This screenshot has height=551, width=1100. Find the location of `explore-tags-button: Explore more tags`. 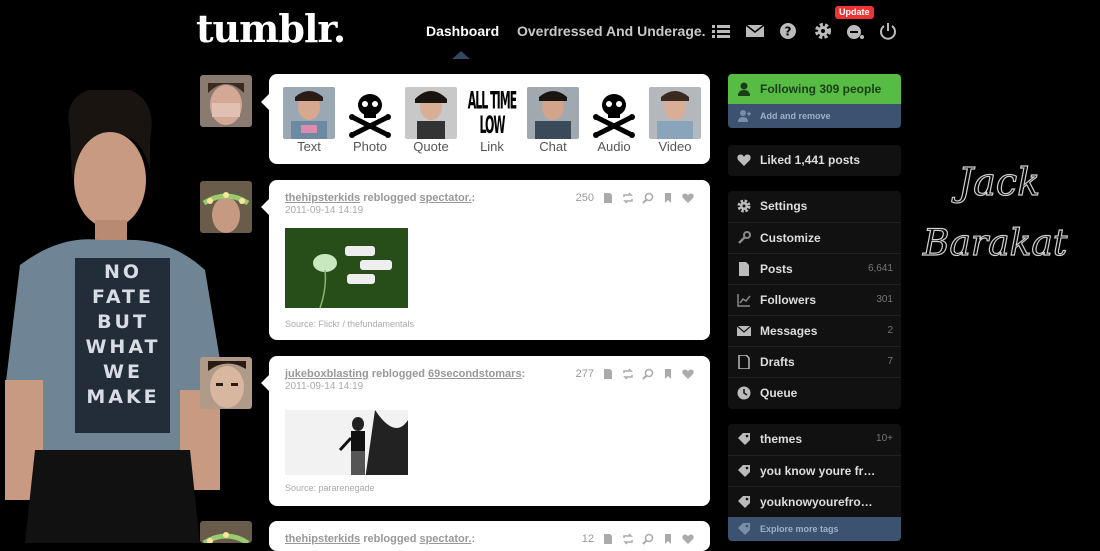

explore-tags-button: Explore more tags is located at coordinates (814, 529).